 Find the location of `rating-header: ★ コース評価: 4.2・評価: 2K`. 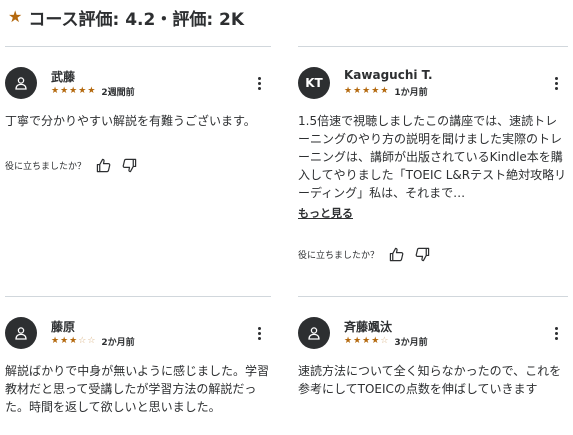

rating-header: ★ コース評価: 4.2・評価: 2K is located at coordinates (126, 18).